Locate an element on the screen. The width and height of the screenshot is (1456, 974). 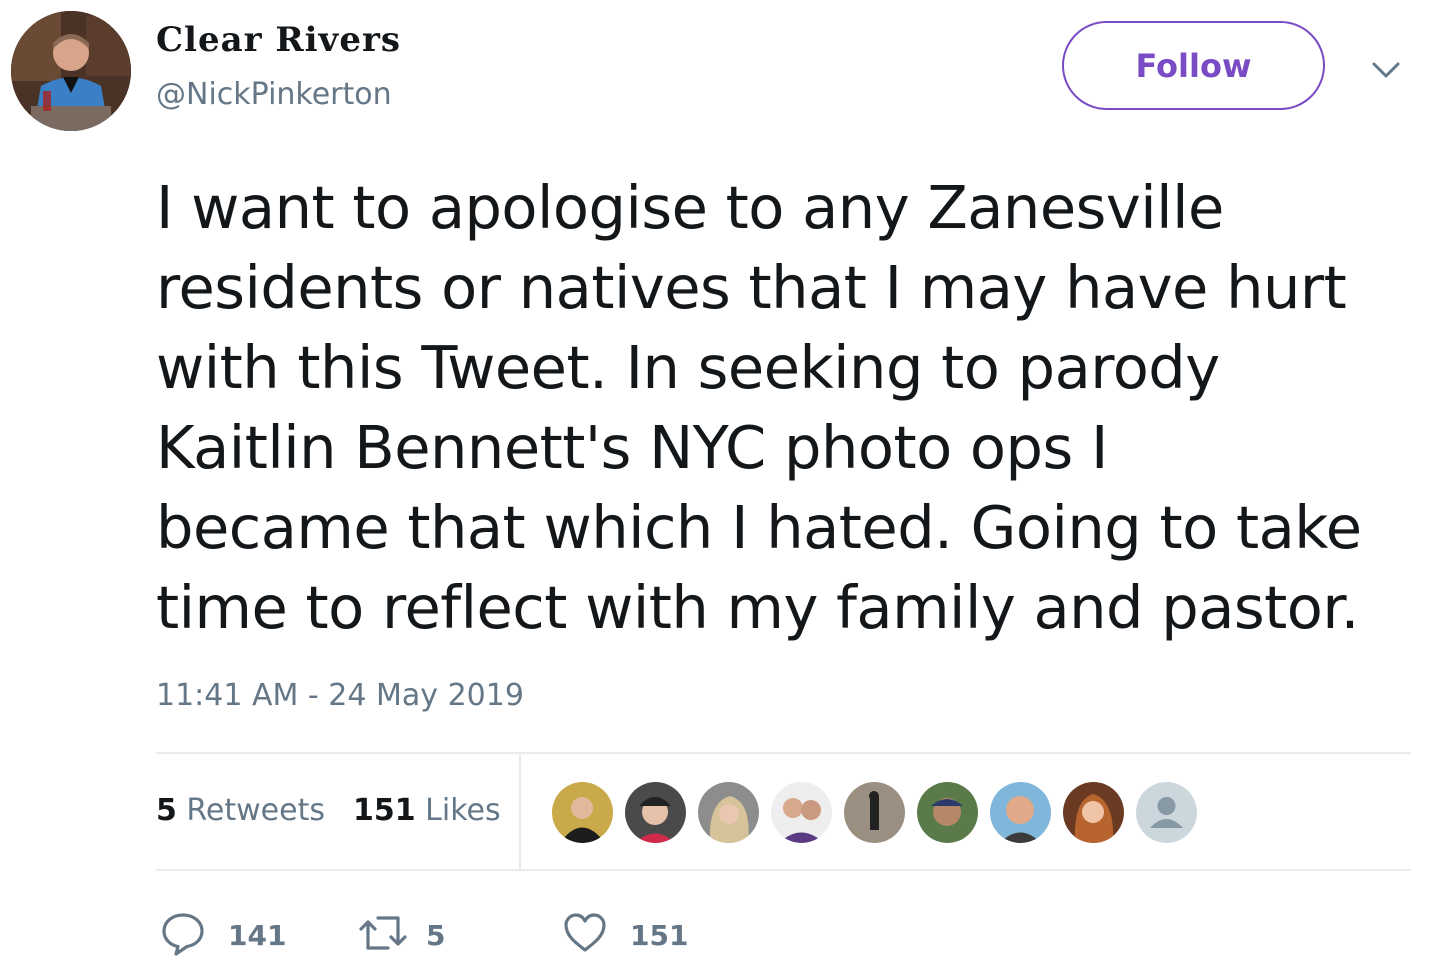
retweet-action: 5 is located at coordinates (401, 935).